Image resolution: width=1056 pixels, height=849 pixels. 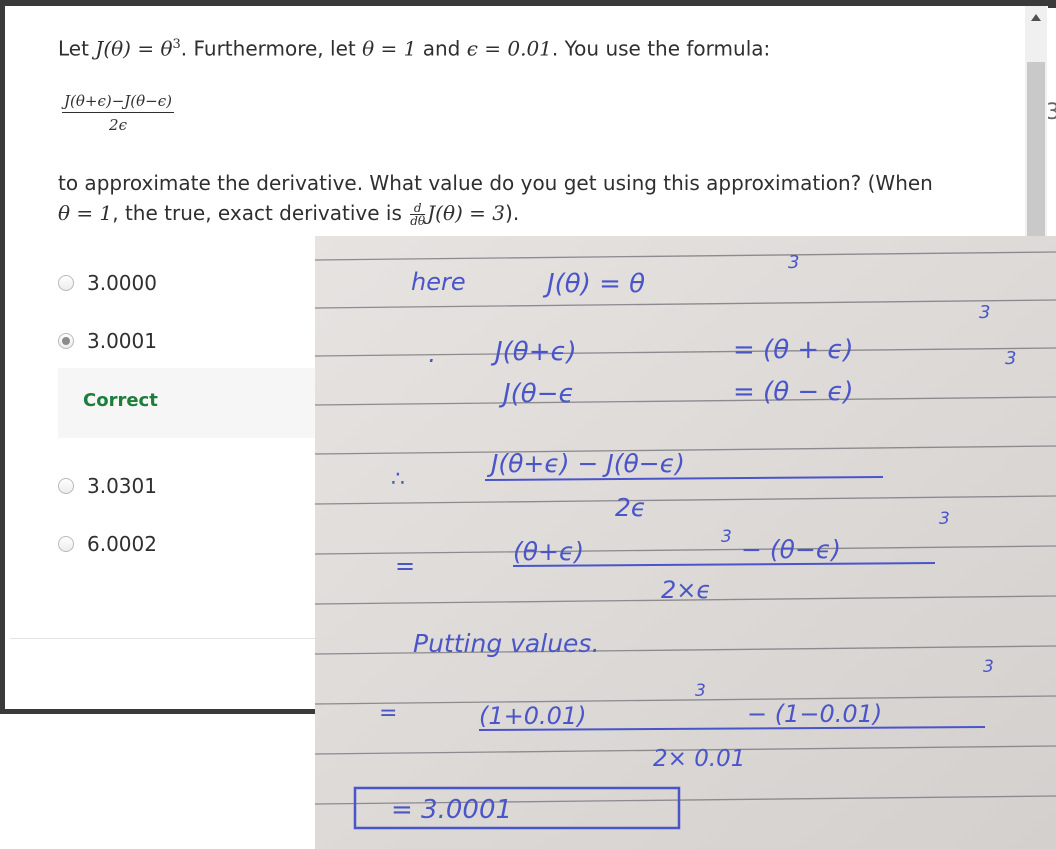 I want to click on question-para-3: )., so click(x=512, y=213).